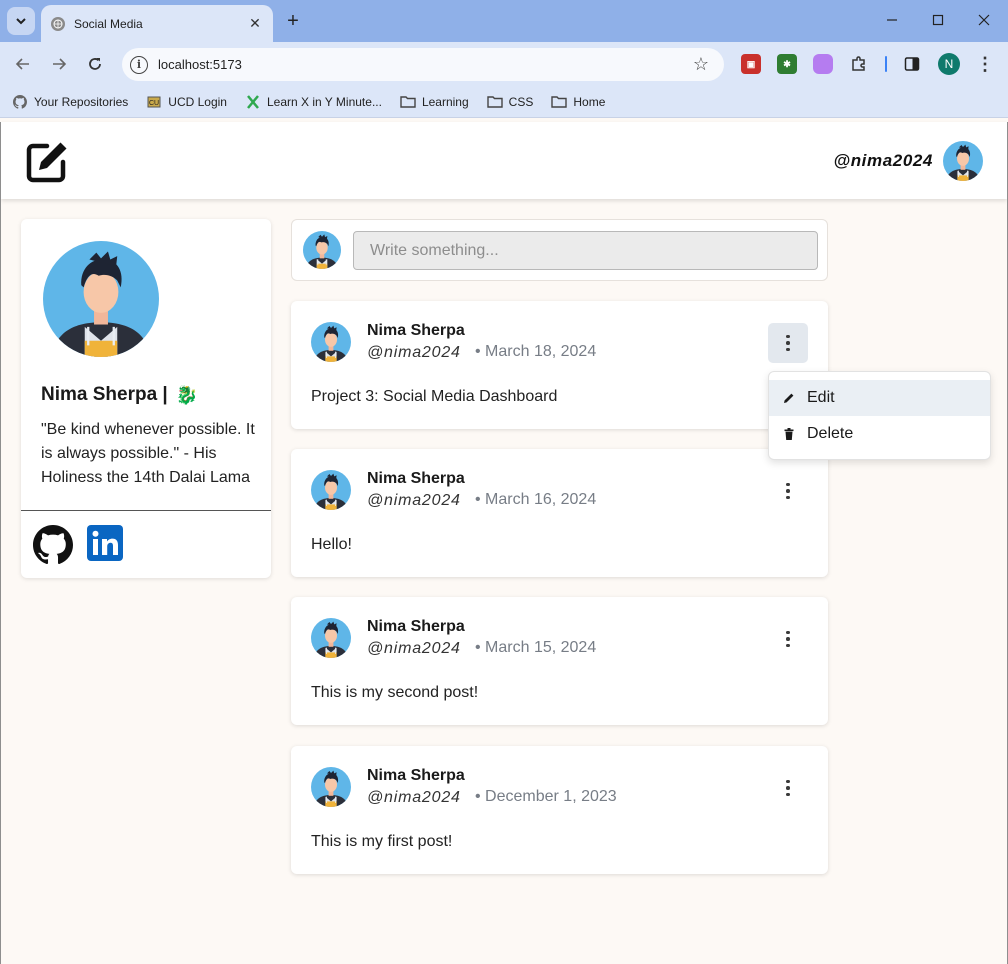 The height and width of the screenshot is (964, 1008). What do you see at coordinates (789, 398) in the screenshot?
I see `pencil-icon` at bounding box center [789, 398].